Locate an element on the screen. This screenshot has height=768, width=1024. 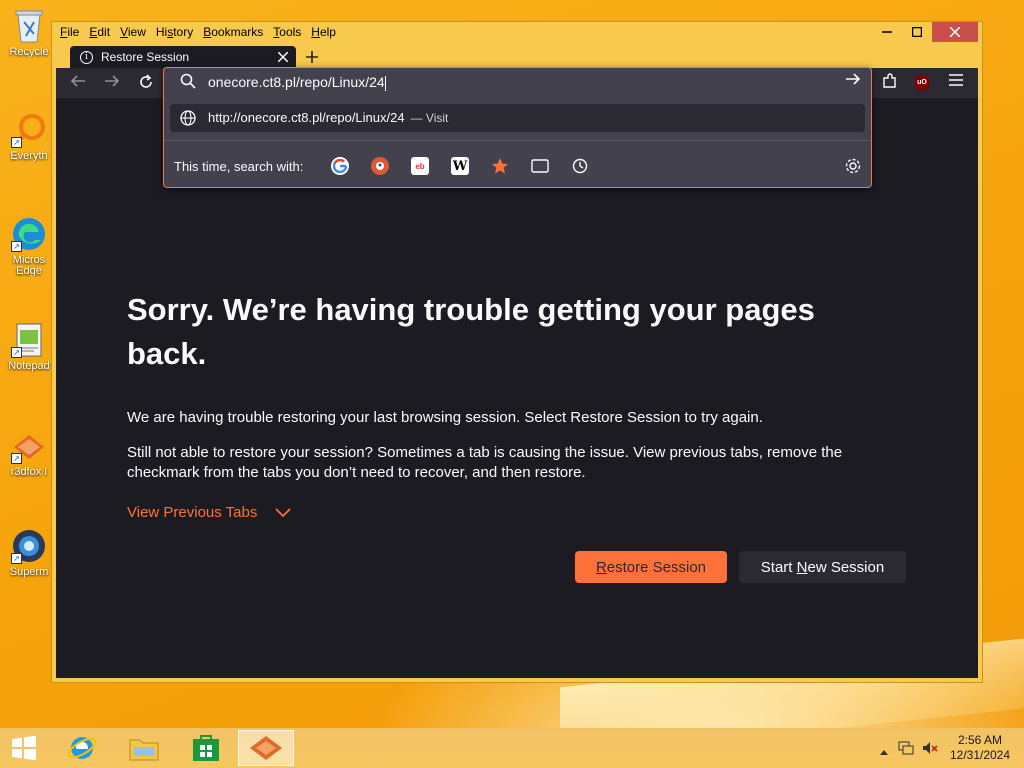
app-menu-button is located at coordinates (956, 81).